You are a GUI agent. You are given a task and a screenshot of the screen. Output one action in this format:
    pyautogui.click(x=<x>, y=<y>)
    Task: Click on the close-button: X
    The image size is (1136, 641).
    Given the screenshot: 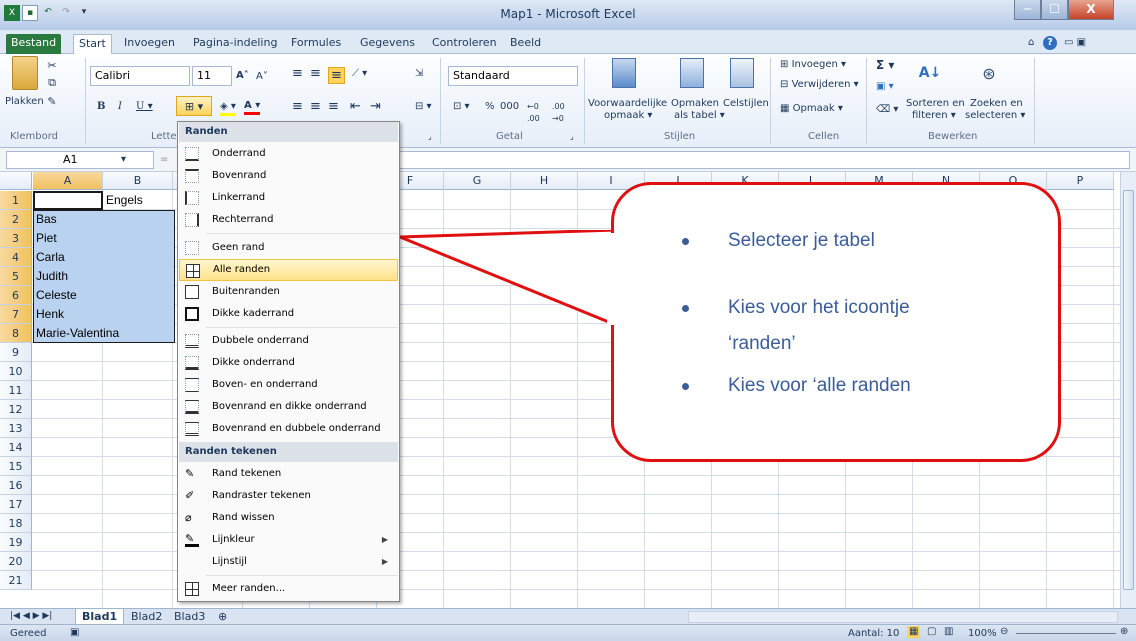 What is the action you would take?
    pyautogui.click(x=1091, y=10)
    